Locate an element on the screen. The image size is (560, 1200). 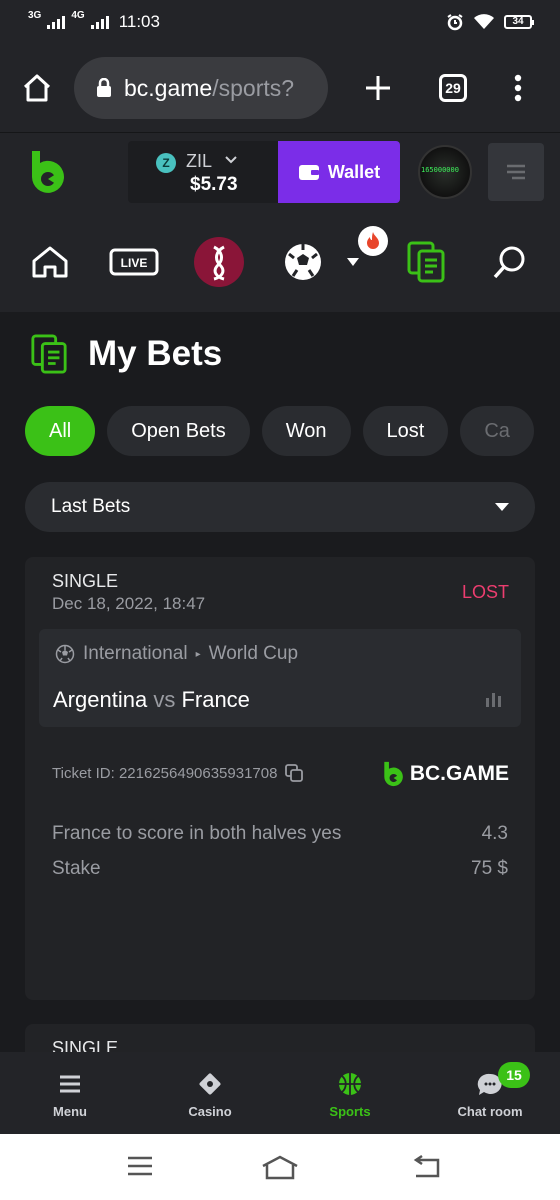
hot-badge is located at coordinates (373, 241).